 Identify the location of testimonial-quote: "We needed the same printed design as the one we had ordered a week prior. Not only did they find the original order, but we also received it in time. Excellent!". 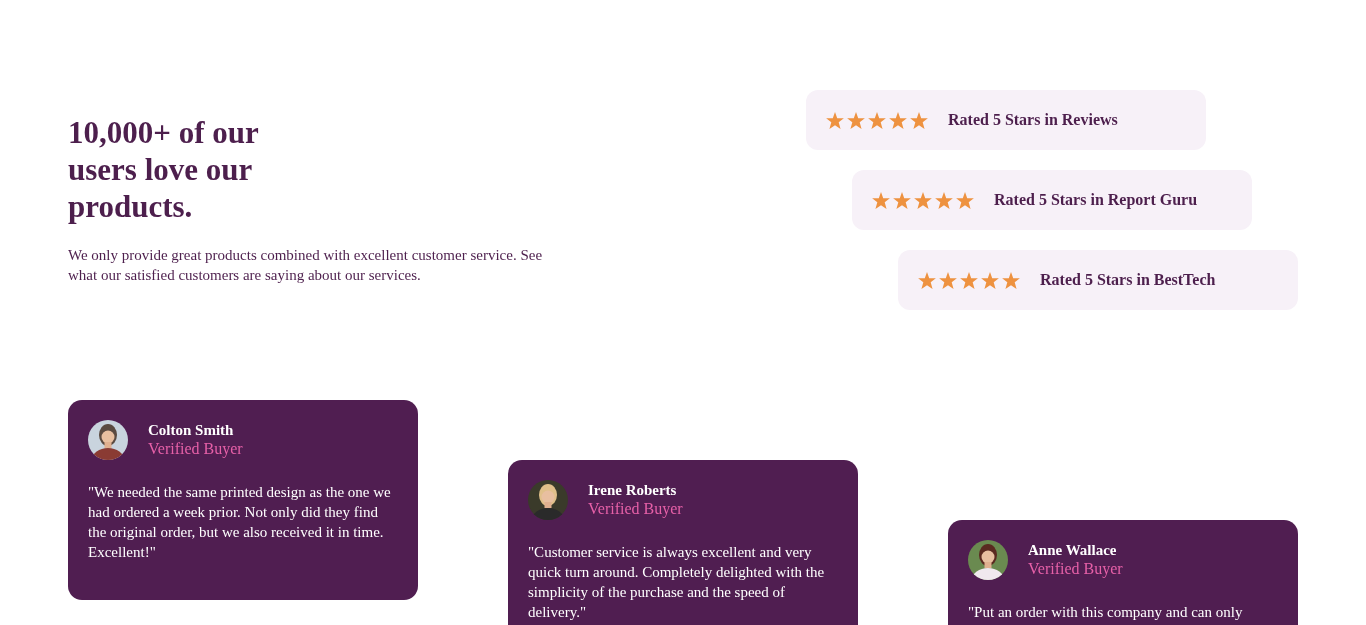
(240, 522).